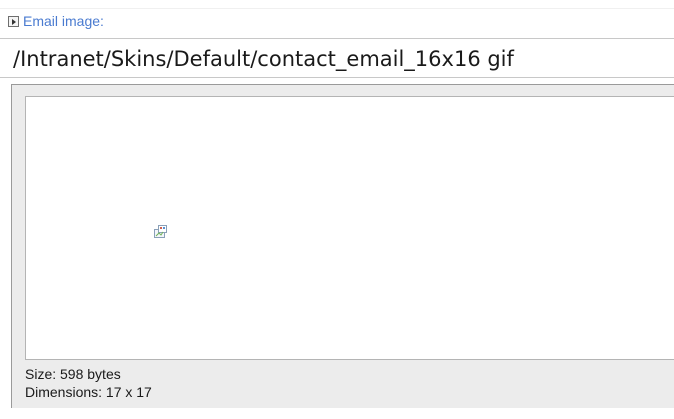 Image resolution: width=674 pixels, height=419 pixels. What do you see at coordinates (13, 21) in the screenshot?
I see `expand-arrow-icon` at bounding box center [13, 21].